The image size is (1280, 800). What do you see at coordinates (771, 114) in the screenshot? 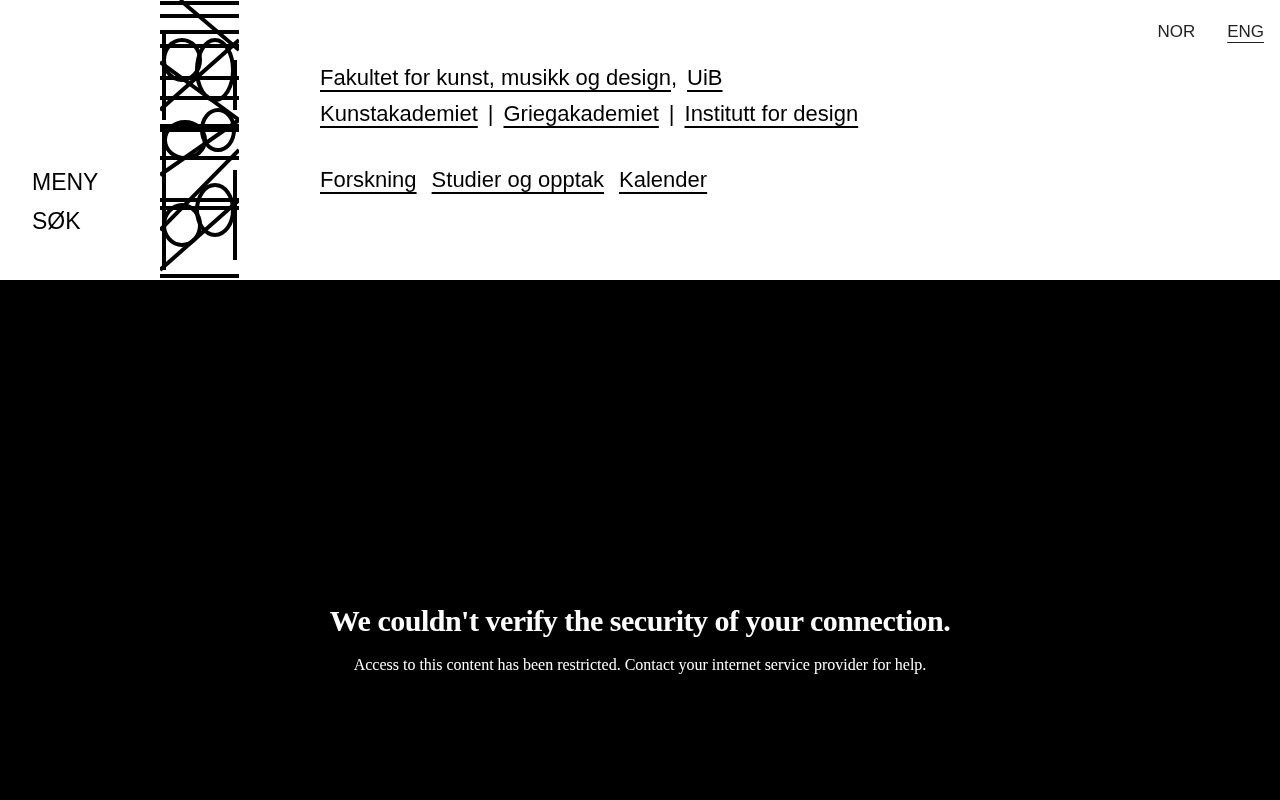
I see `nav-link: Institutt for design` at bounding box center [771, 114].